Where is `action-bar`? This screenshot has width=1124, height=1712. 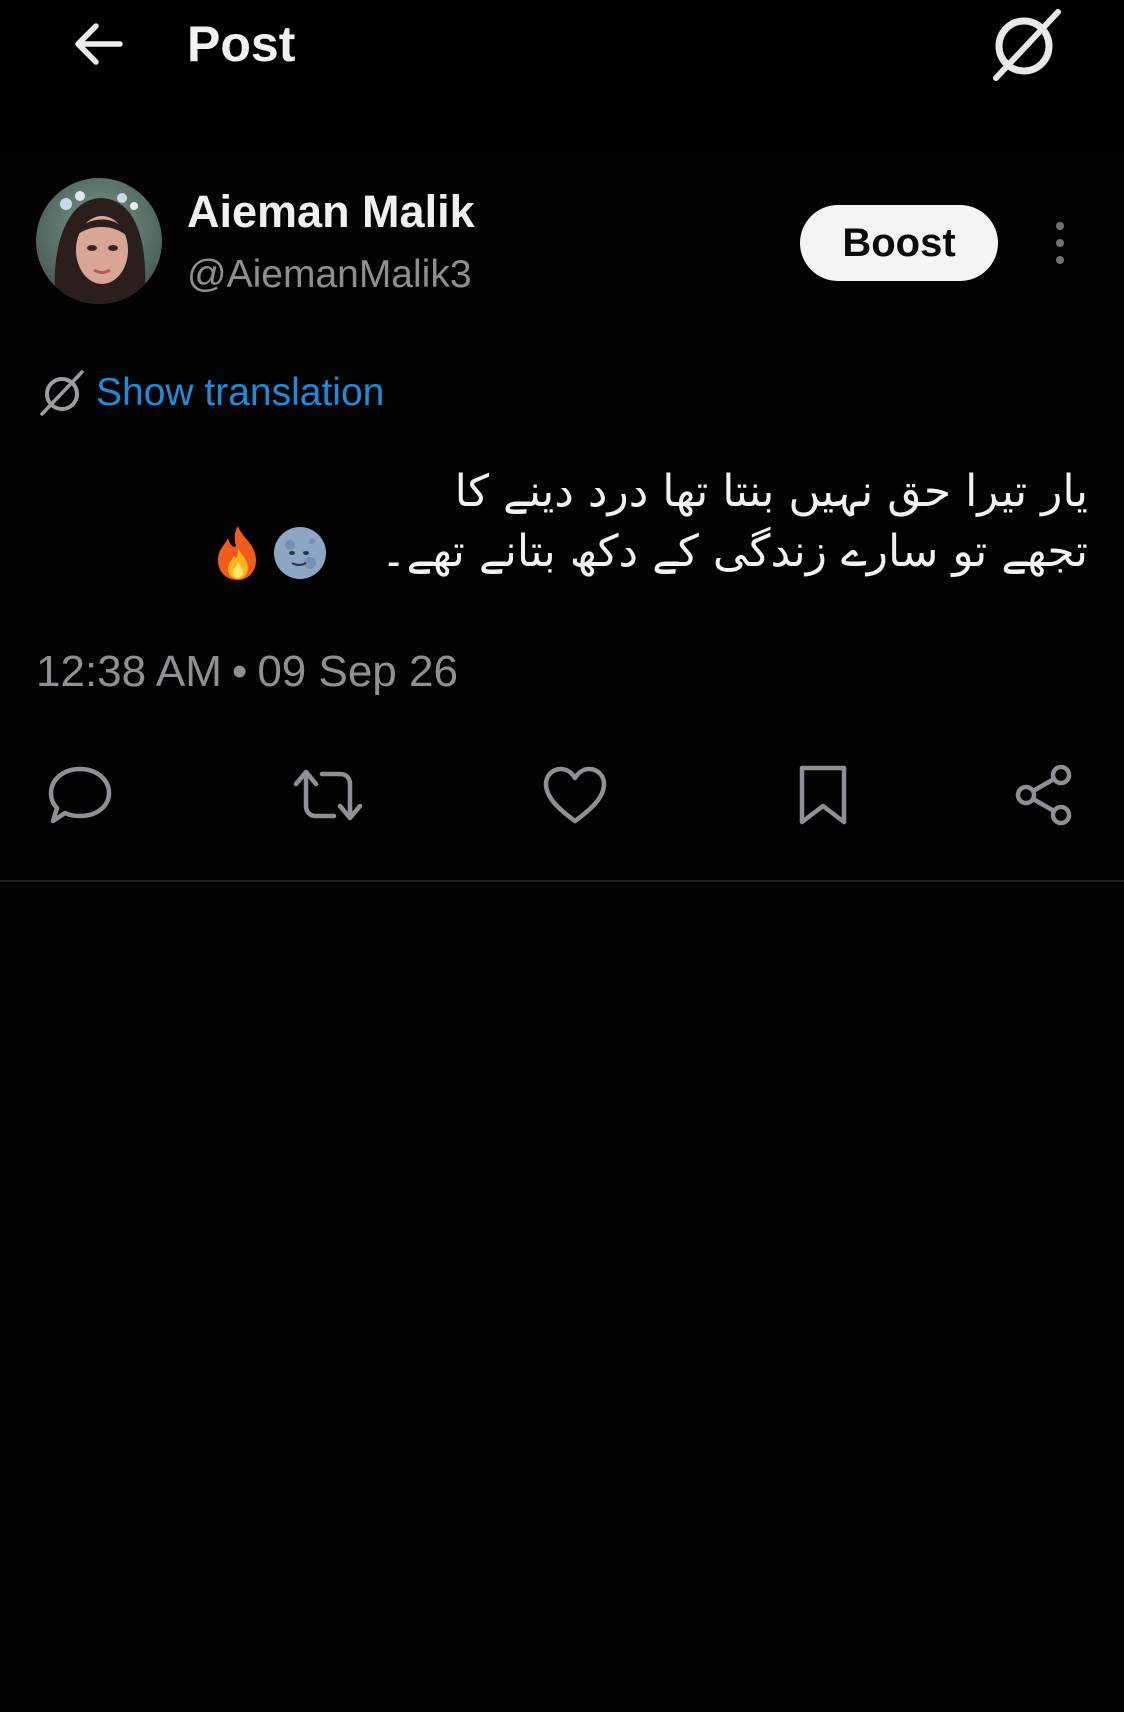 action-bar is located at coordinates (562, 795).